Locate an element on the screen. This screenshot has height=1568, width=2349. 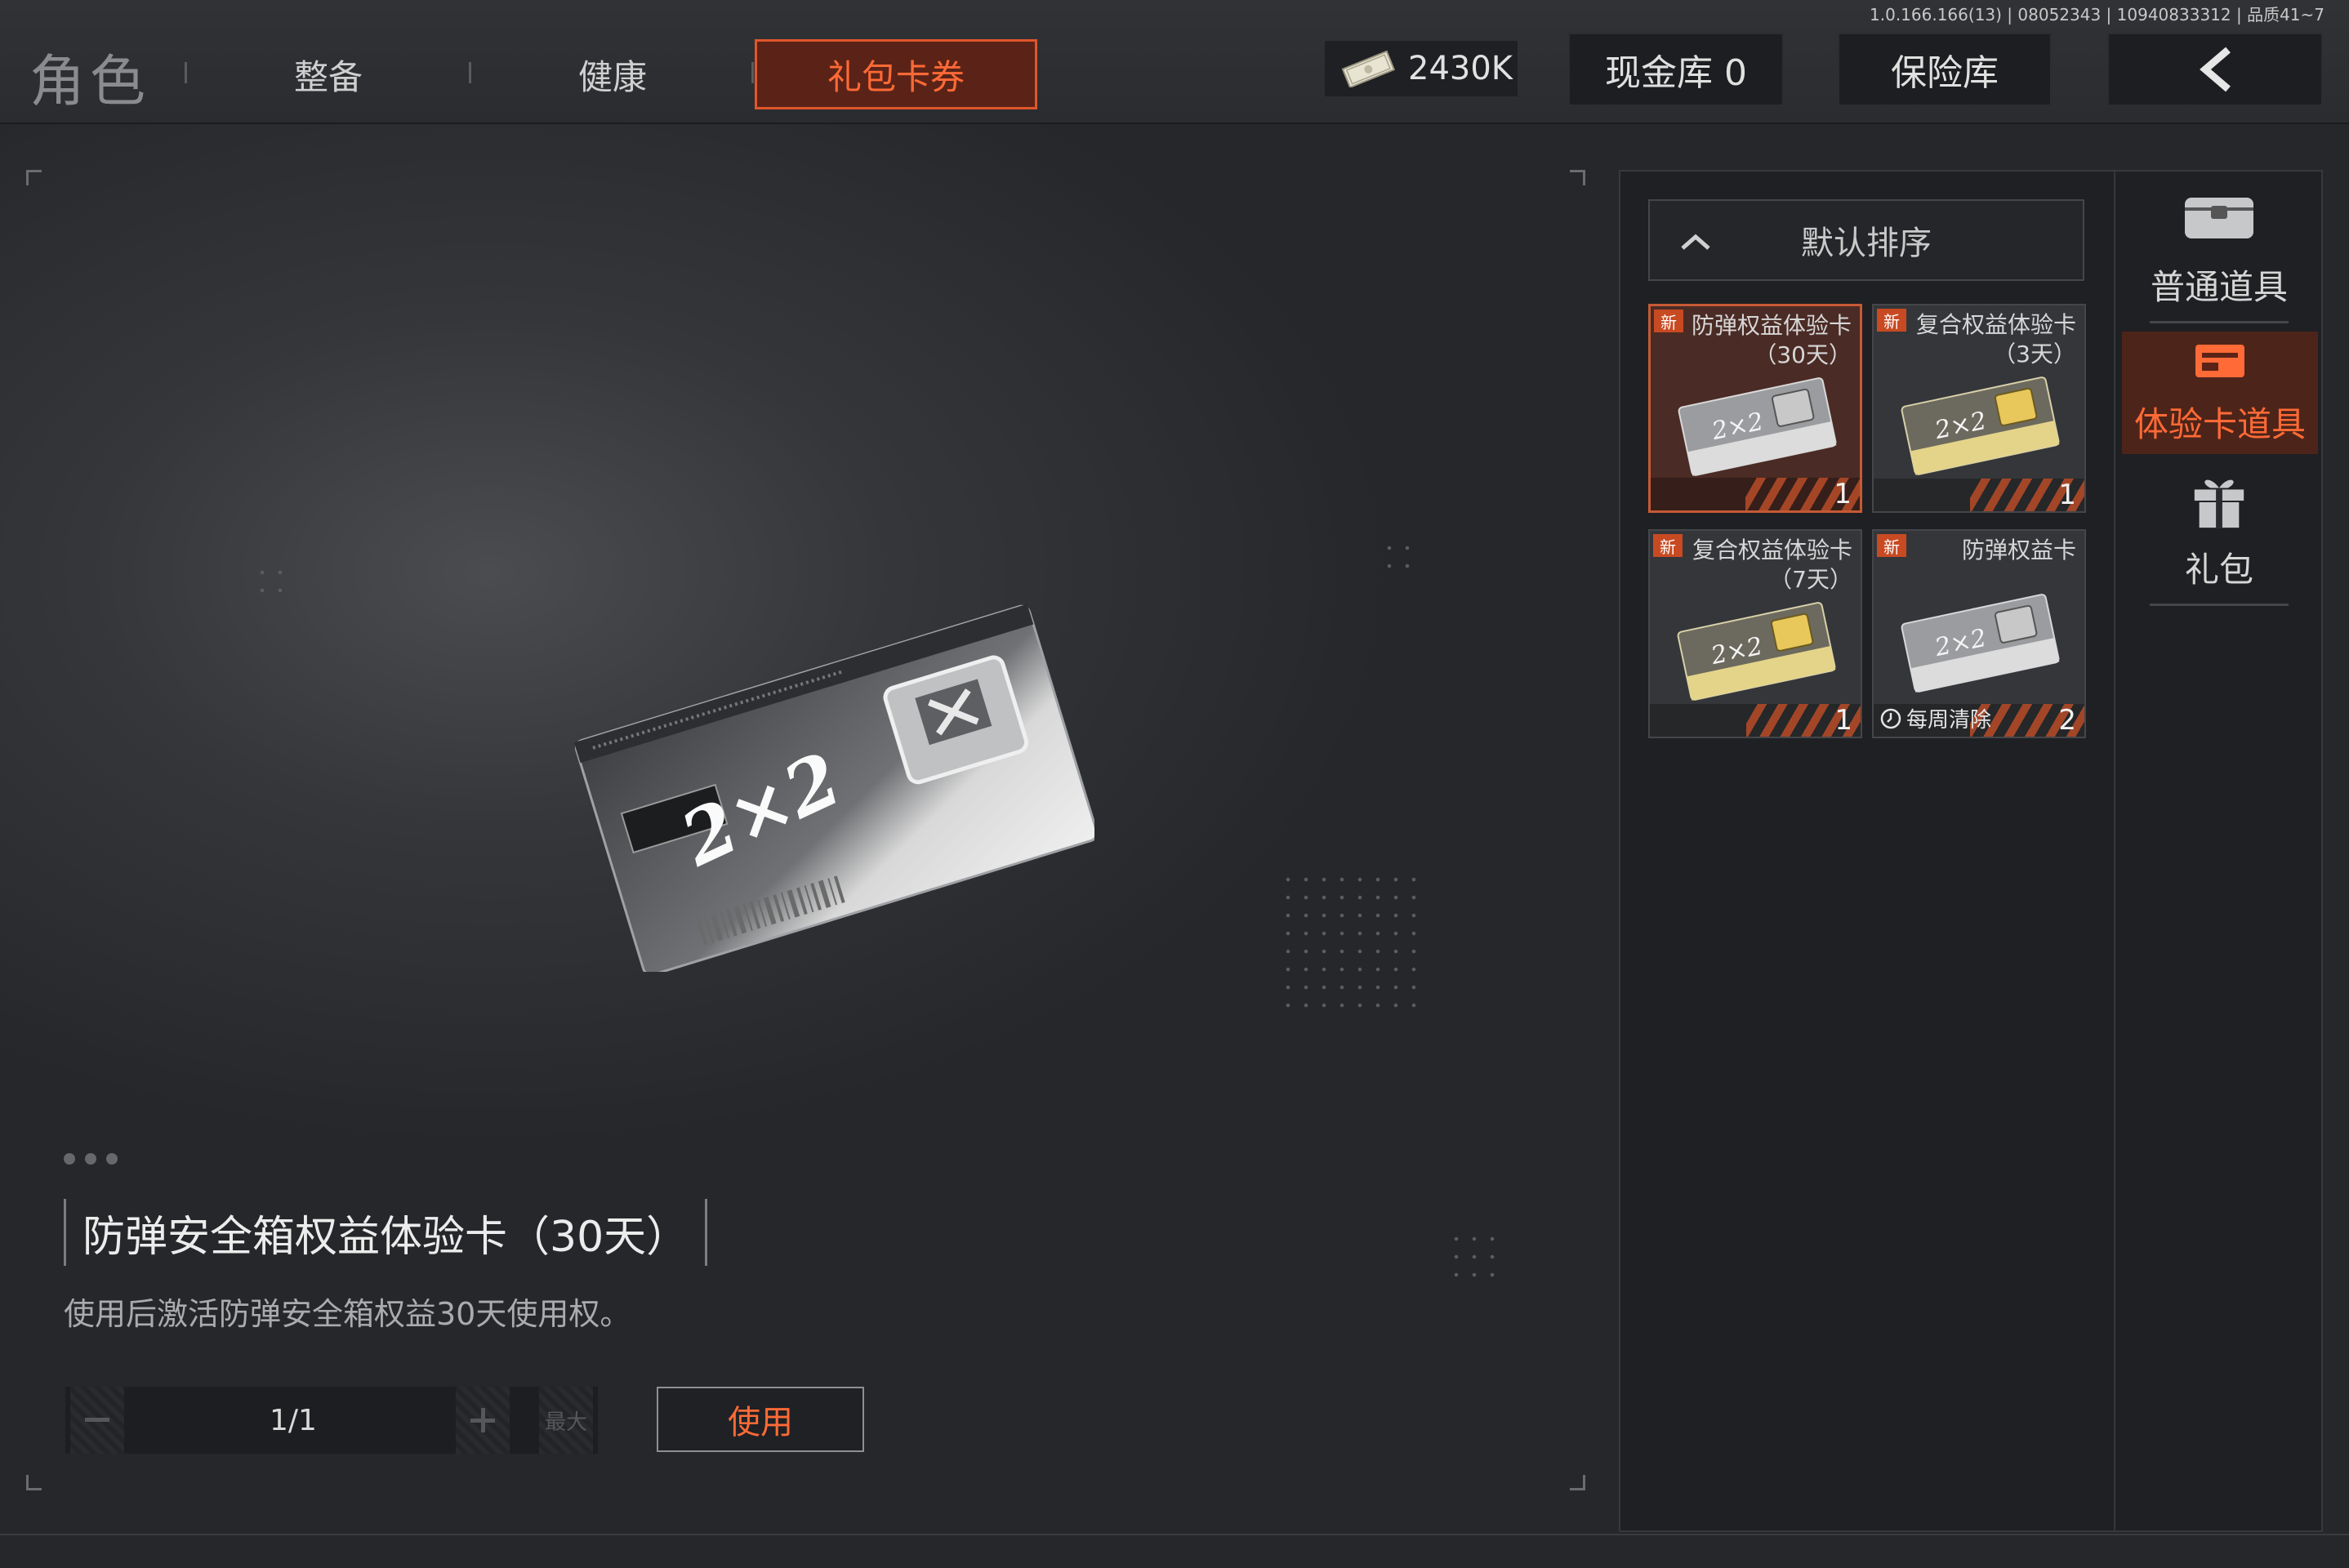
back-arrow-icon is located at coordinates (2215, 69).